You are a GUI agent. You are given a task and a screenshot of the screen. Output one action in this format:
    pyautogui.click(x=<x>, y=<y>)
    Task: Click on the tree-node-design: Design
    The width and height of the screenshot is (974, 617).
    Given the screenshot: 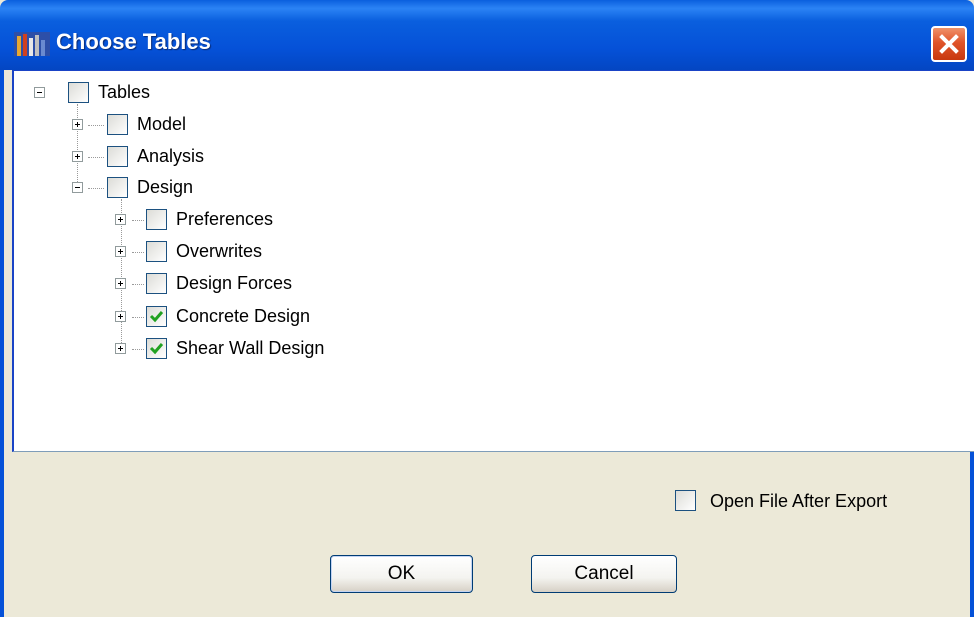 What is the action you would take?
    pyautogui.click(x=164, y=189)
    